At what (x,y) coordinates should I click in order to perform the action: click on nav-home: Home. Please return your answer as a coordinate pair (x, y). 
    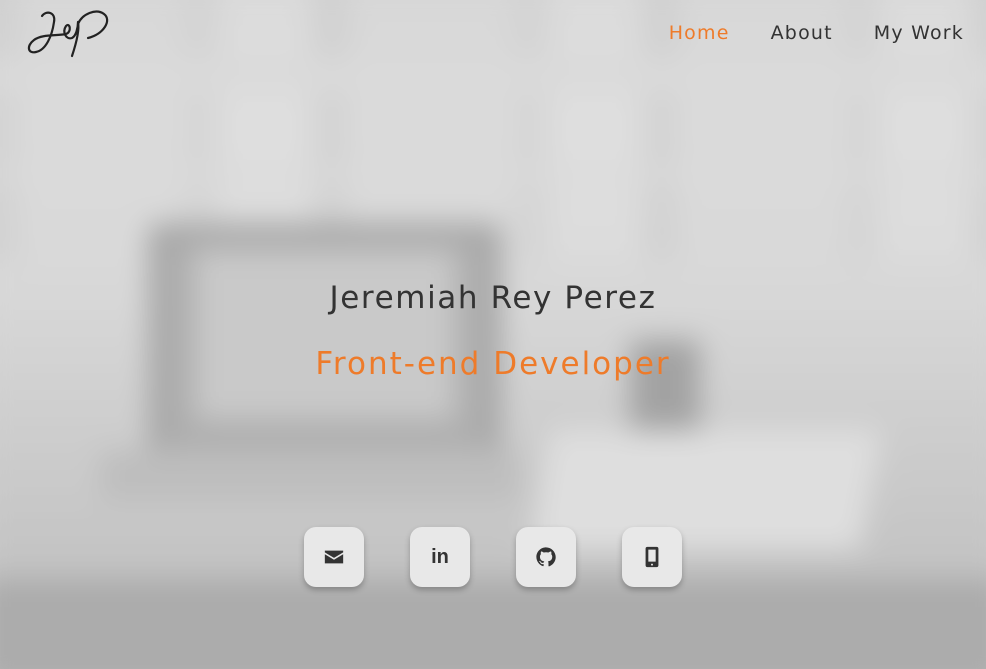
    Looking at the image, I should click on (699, 33).